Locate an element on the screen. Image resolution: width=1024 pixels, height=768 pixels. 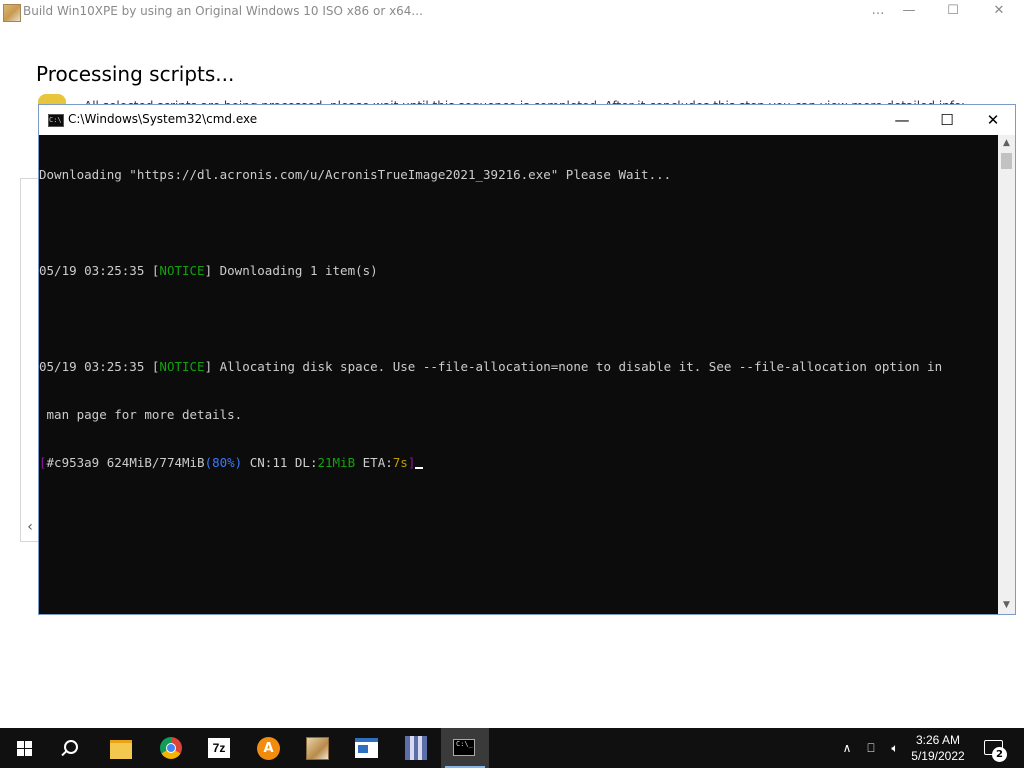
bg-close-button: ✕ is located at coordinates (999, 12).